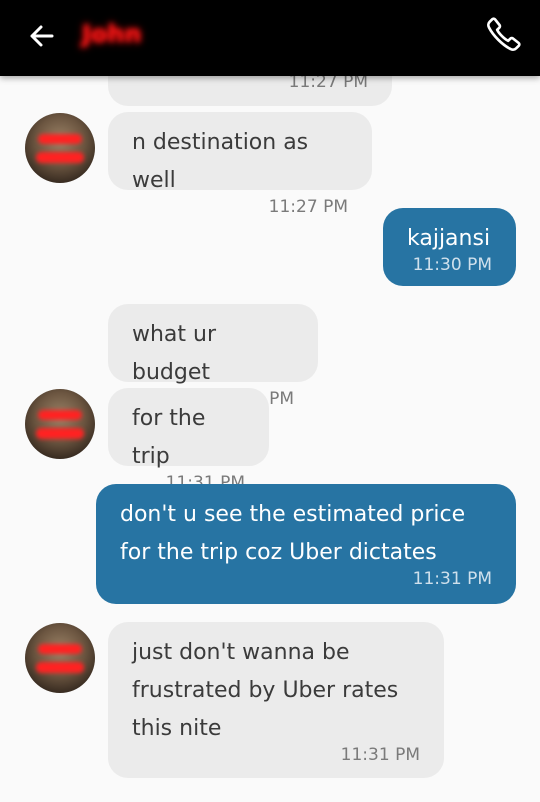 The width and height of the screenshot is (540, 802). Describe the element at coordinates (449, 238) in the screenshot. I see `message-text: kajjansi` at that location.